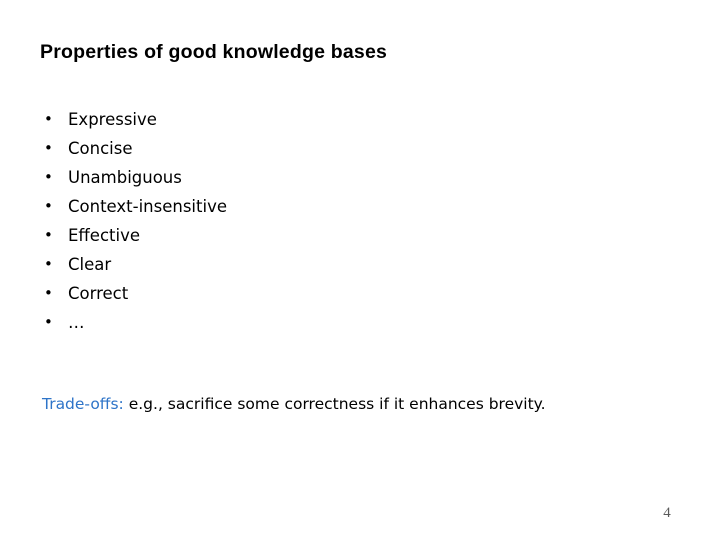  Describe the element at coordinates (320, 177) in the screenshot. I see `list-item: • Unambiguous` at that location.